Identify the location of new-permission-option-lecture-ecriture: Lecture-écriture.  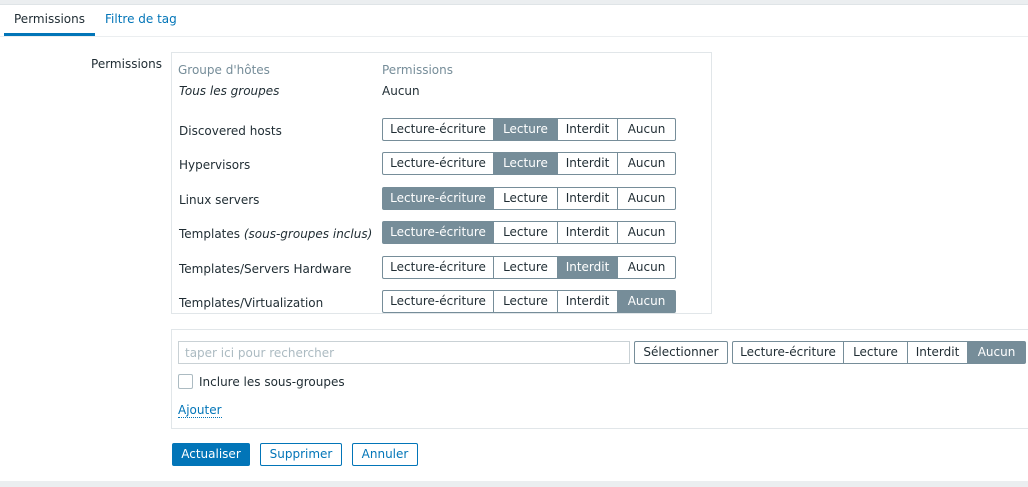
(788, 352).